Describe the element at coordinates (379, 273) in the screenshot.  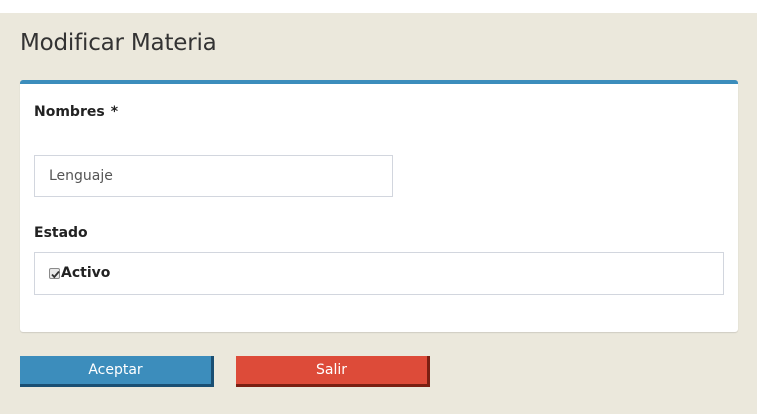
I see `estado-checkbox-container: Activo` at that location.